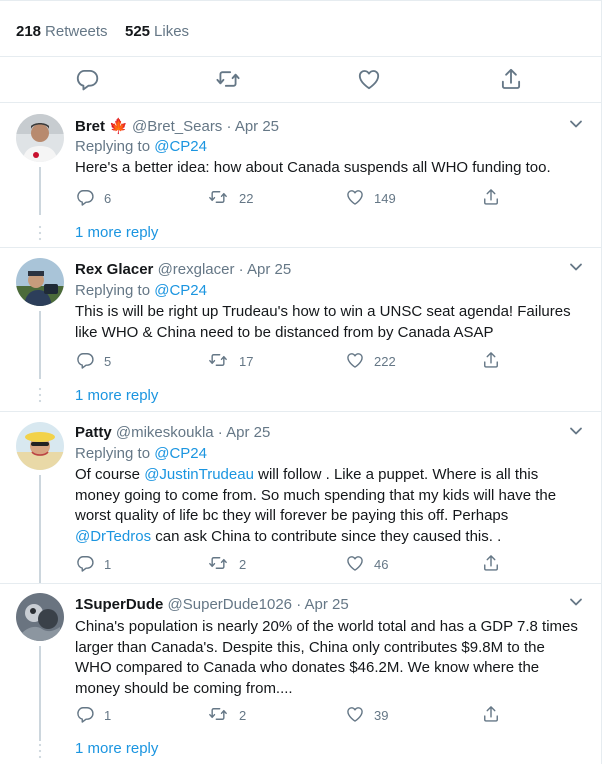 Image resolution: width=604 pixels, height=764 pixels. Describe the element at coordinates (385, 198) in the screenshot. I see `like-count: 149` at that location.